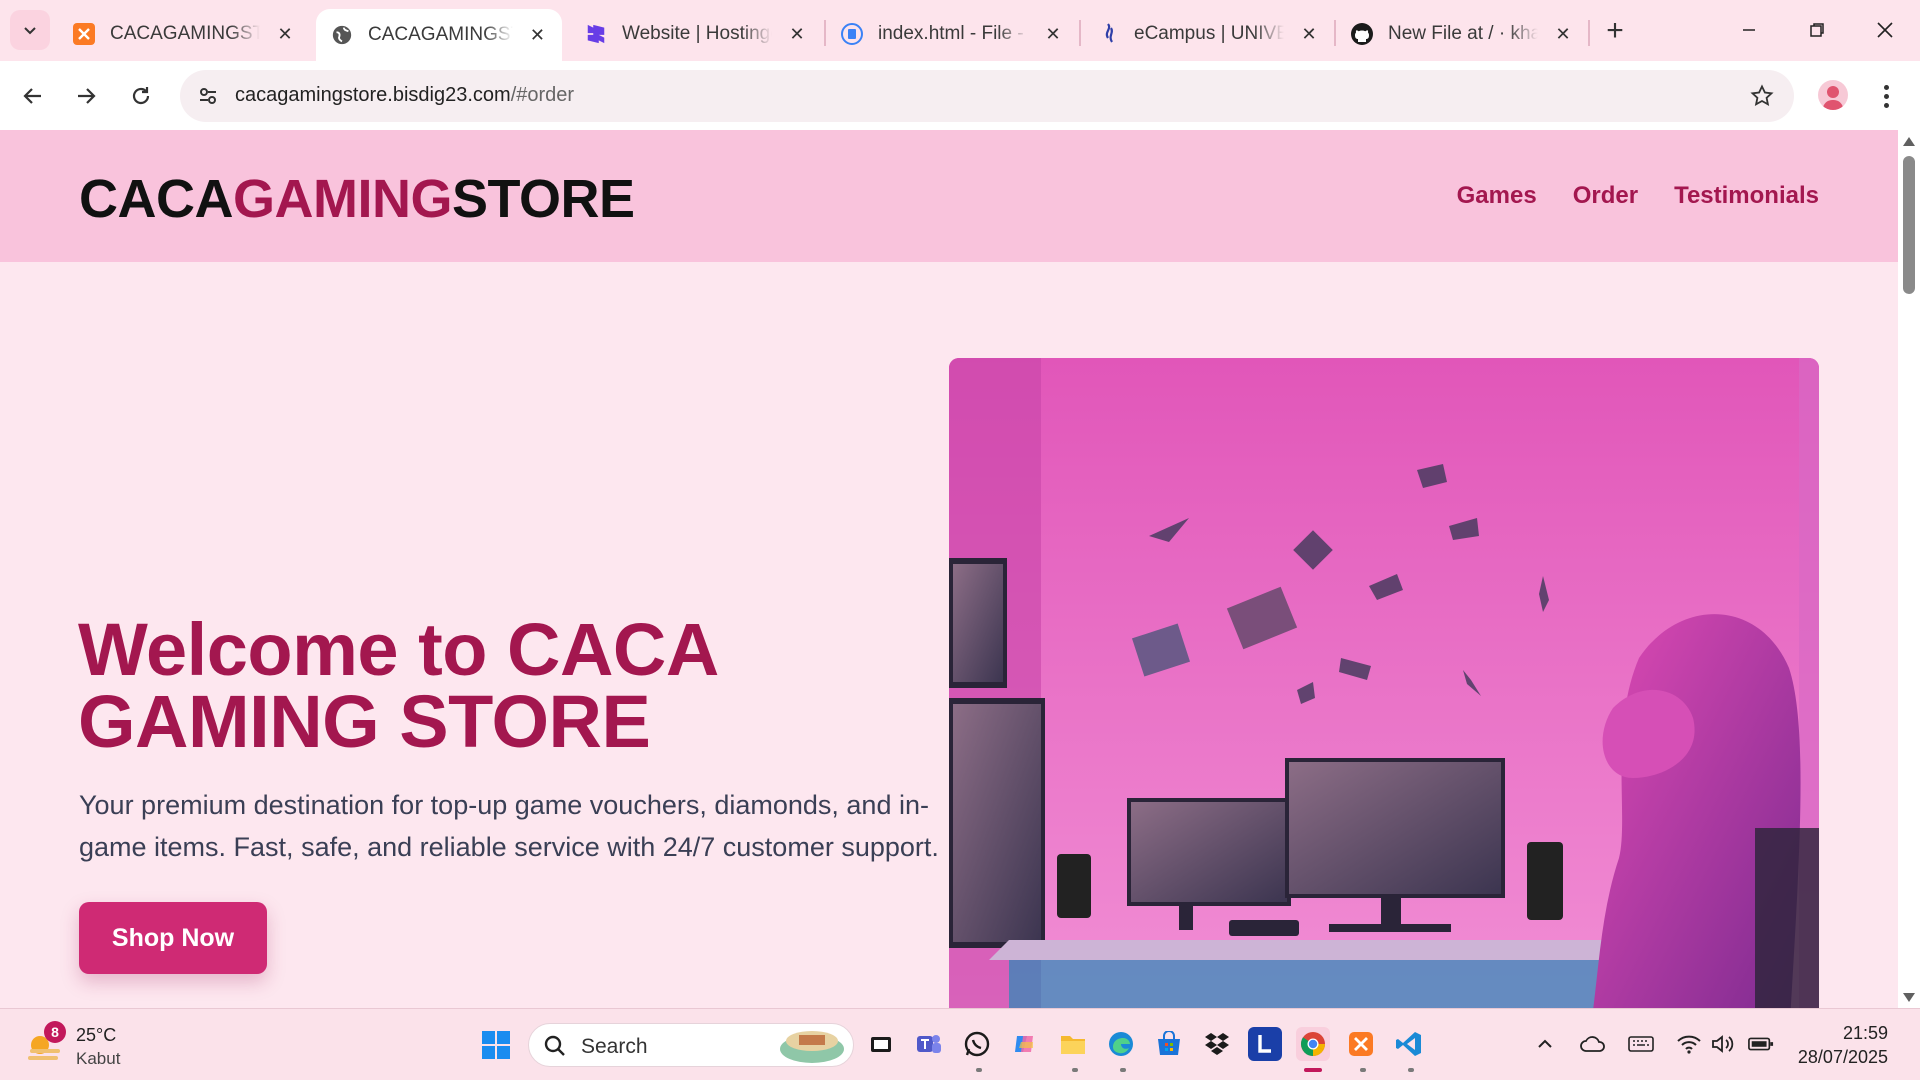  I want to click on chrome-icon, so click(1313, 1044).